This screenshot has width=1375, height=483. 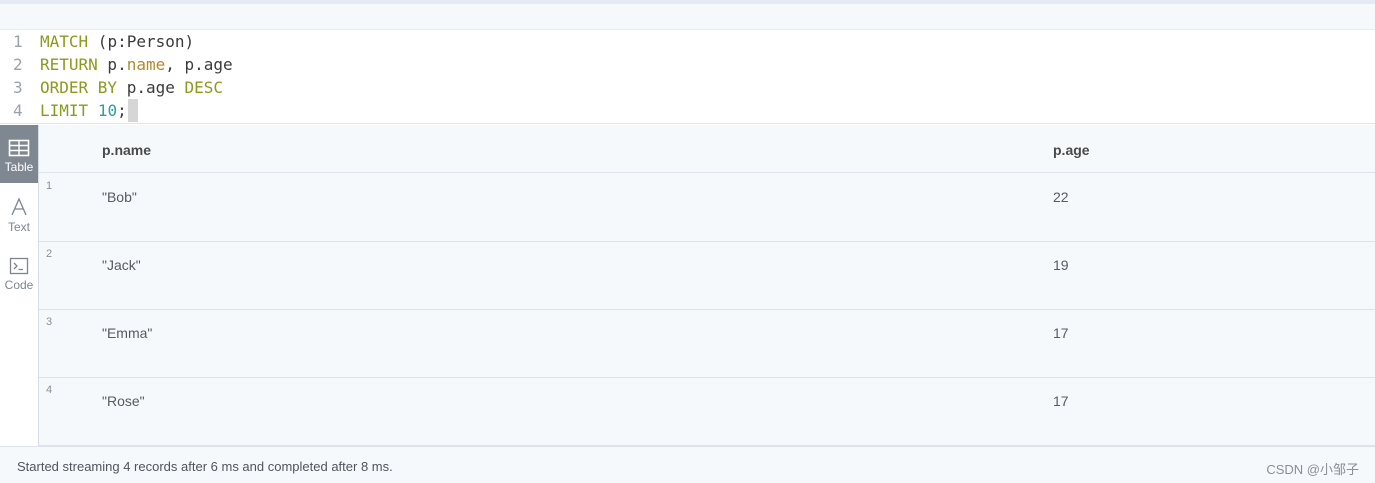 I want to click on row-index: 3, so click(x=49, y=322).